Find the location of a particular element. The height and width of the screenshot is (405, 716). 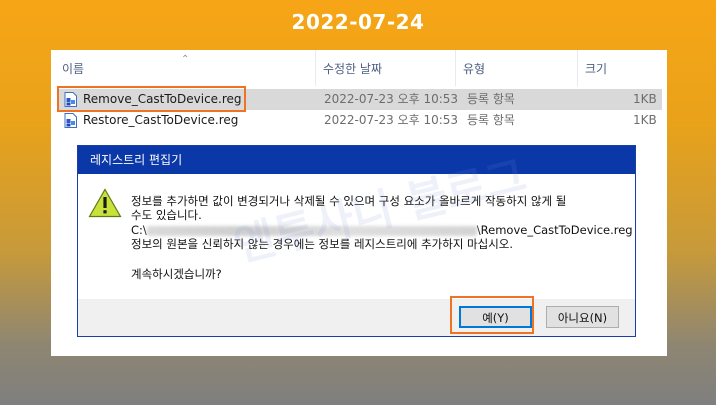

path-suffix: \Remove_CastToDevice.reg is located at coordinates (554, 230).